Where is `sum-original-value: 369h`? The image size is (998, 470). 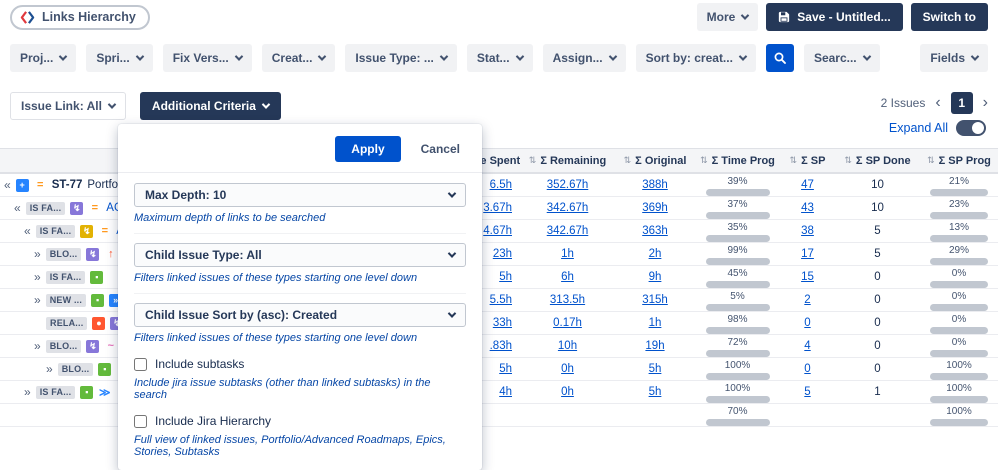
sum-original-value: 369h is located at coordinates (655, 208).